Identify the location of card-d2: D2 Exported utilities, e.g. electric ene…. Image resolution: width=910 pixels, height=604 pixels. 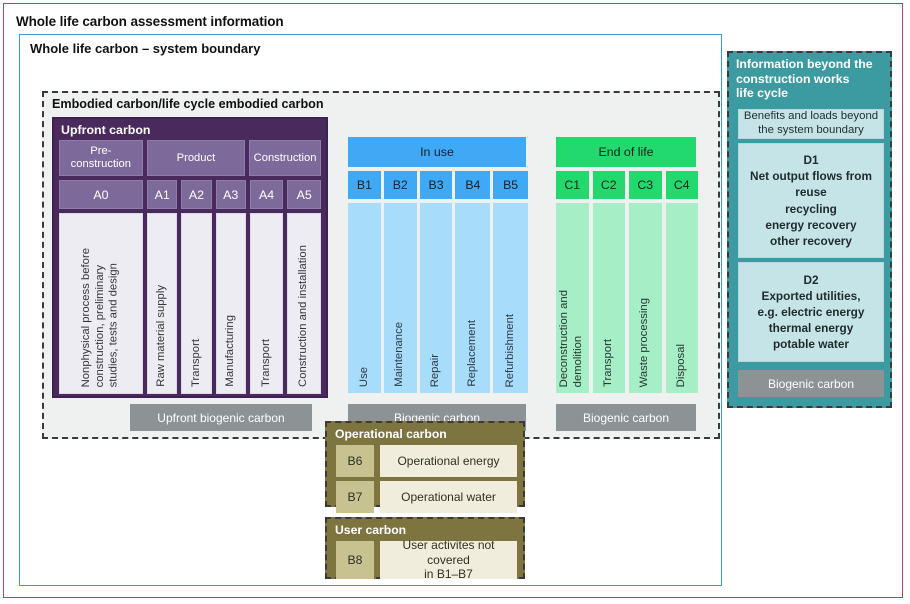
(811, 312).